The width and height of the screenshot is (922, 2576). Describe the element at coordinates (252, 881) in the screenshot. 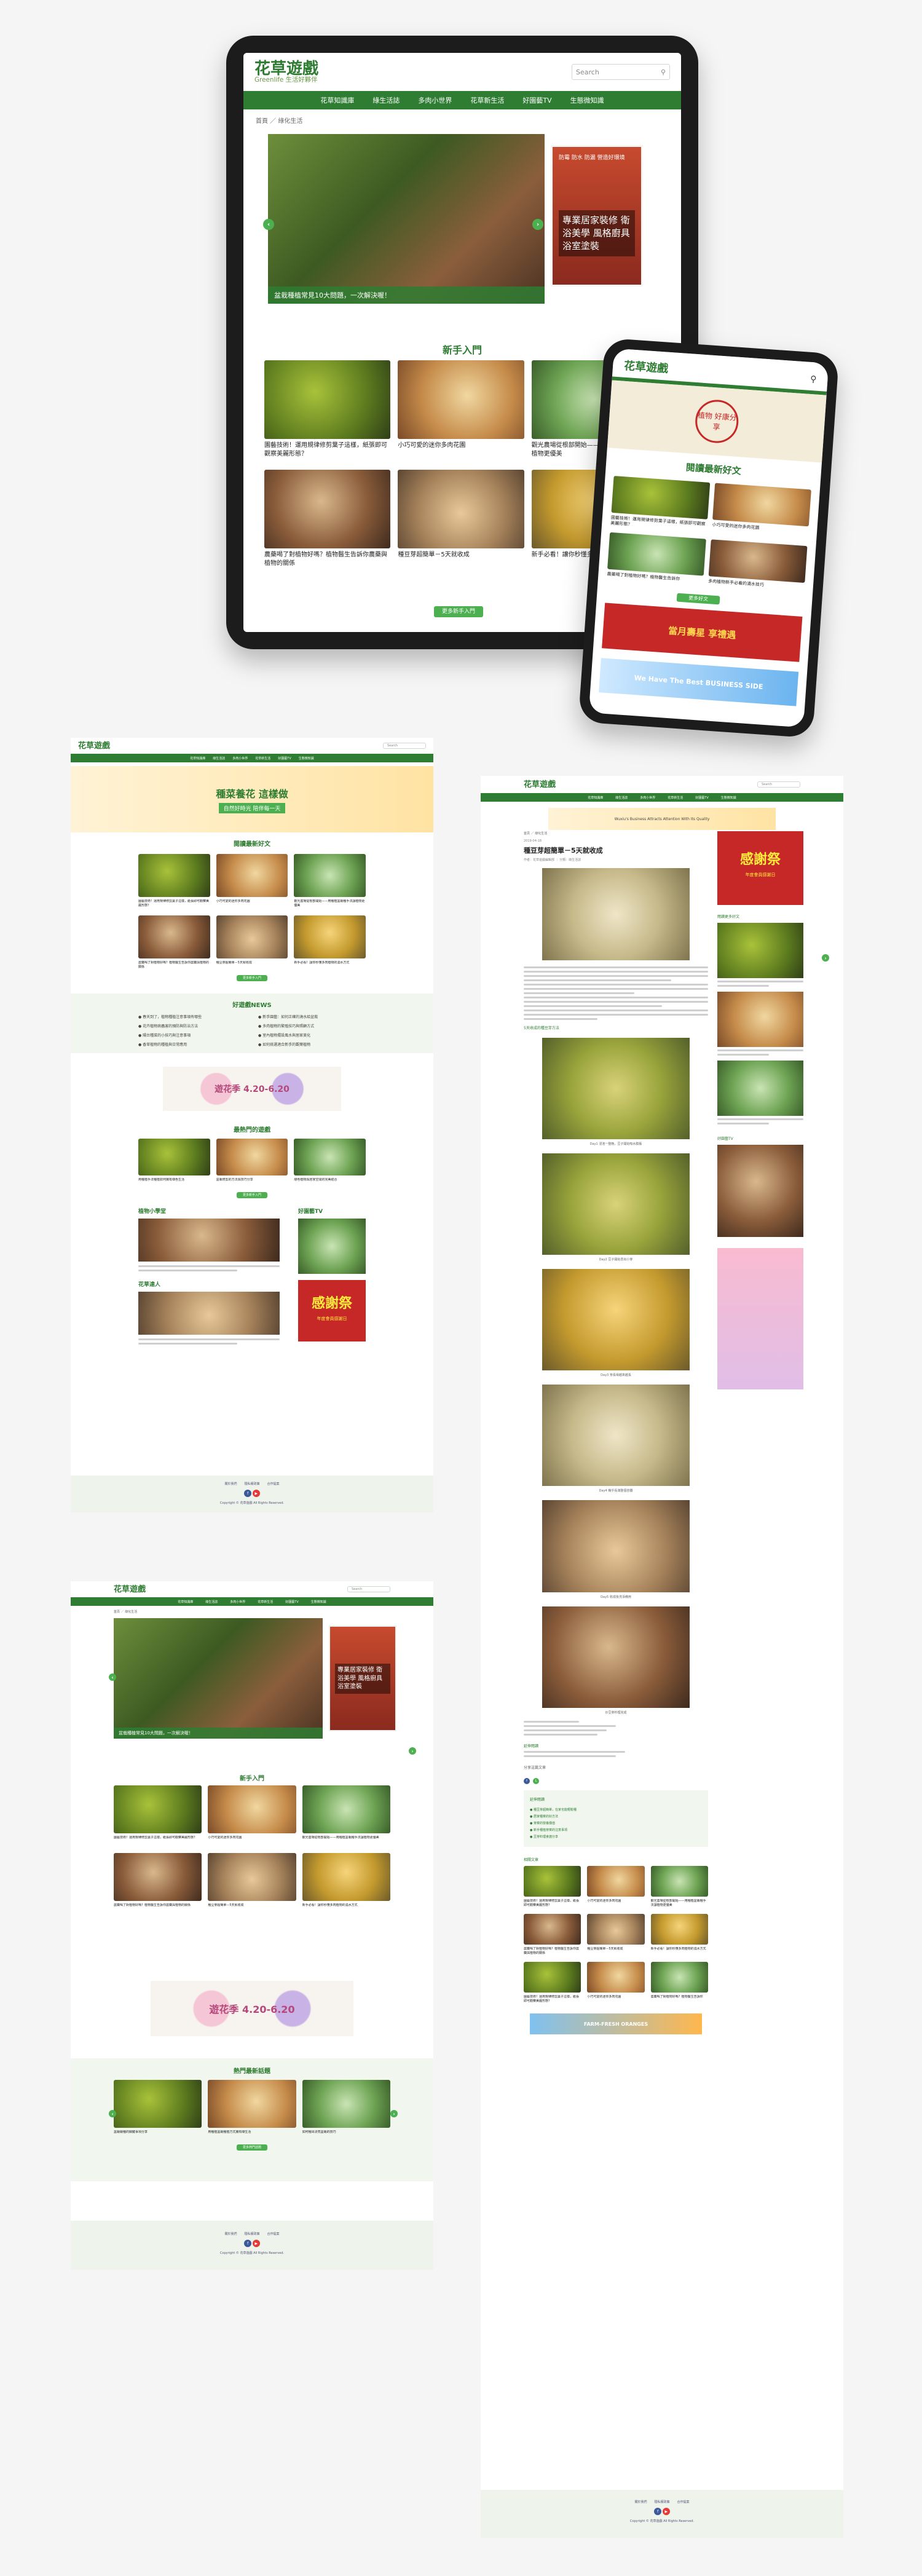

I see `home-latest-card: 小巧可愛的迷你多肉花園` at that location.